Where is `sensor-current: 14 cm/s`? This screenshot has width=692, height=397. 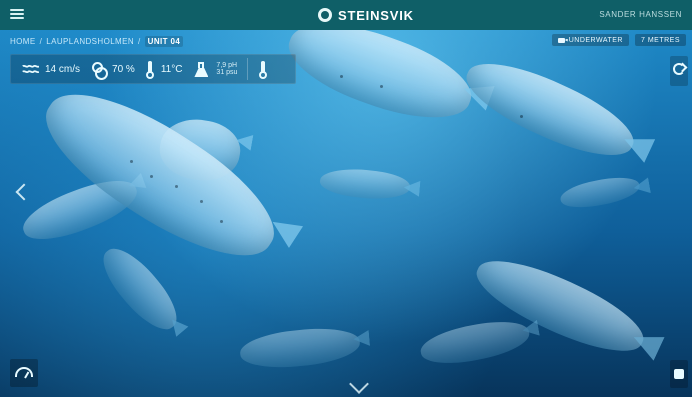 sensor-current: 14 cm/s is located at coordinates (50, 69).